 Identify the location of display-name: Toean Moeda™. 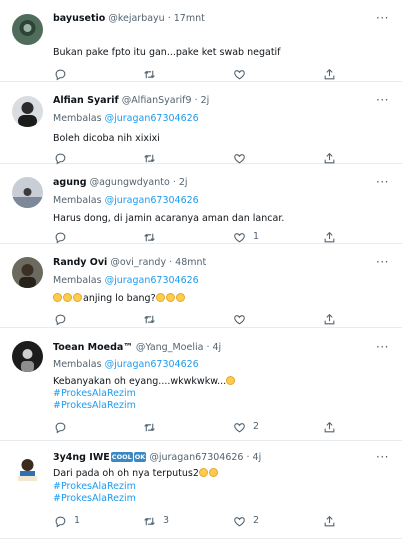
(93, 347).